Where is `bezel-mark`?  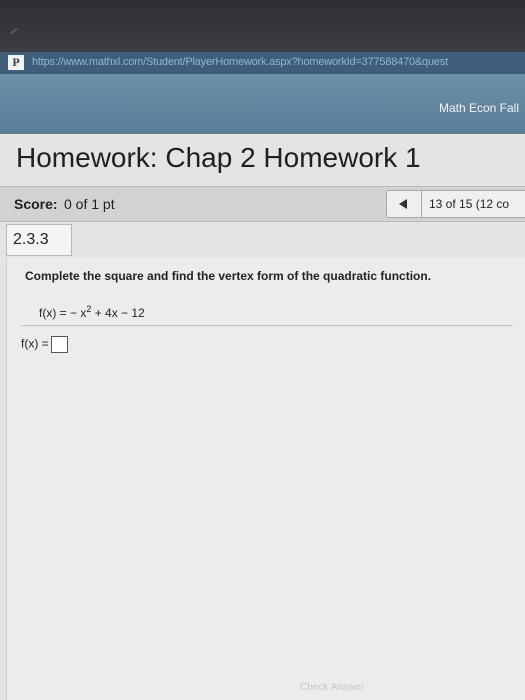
bezel-mark is located at coordinates (14, 31).